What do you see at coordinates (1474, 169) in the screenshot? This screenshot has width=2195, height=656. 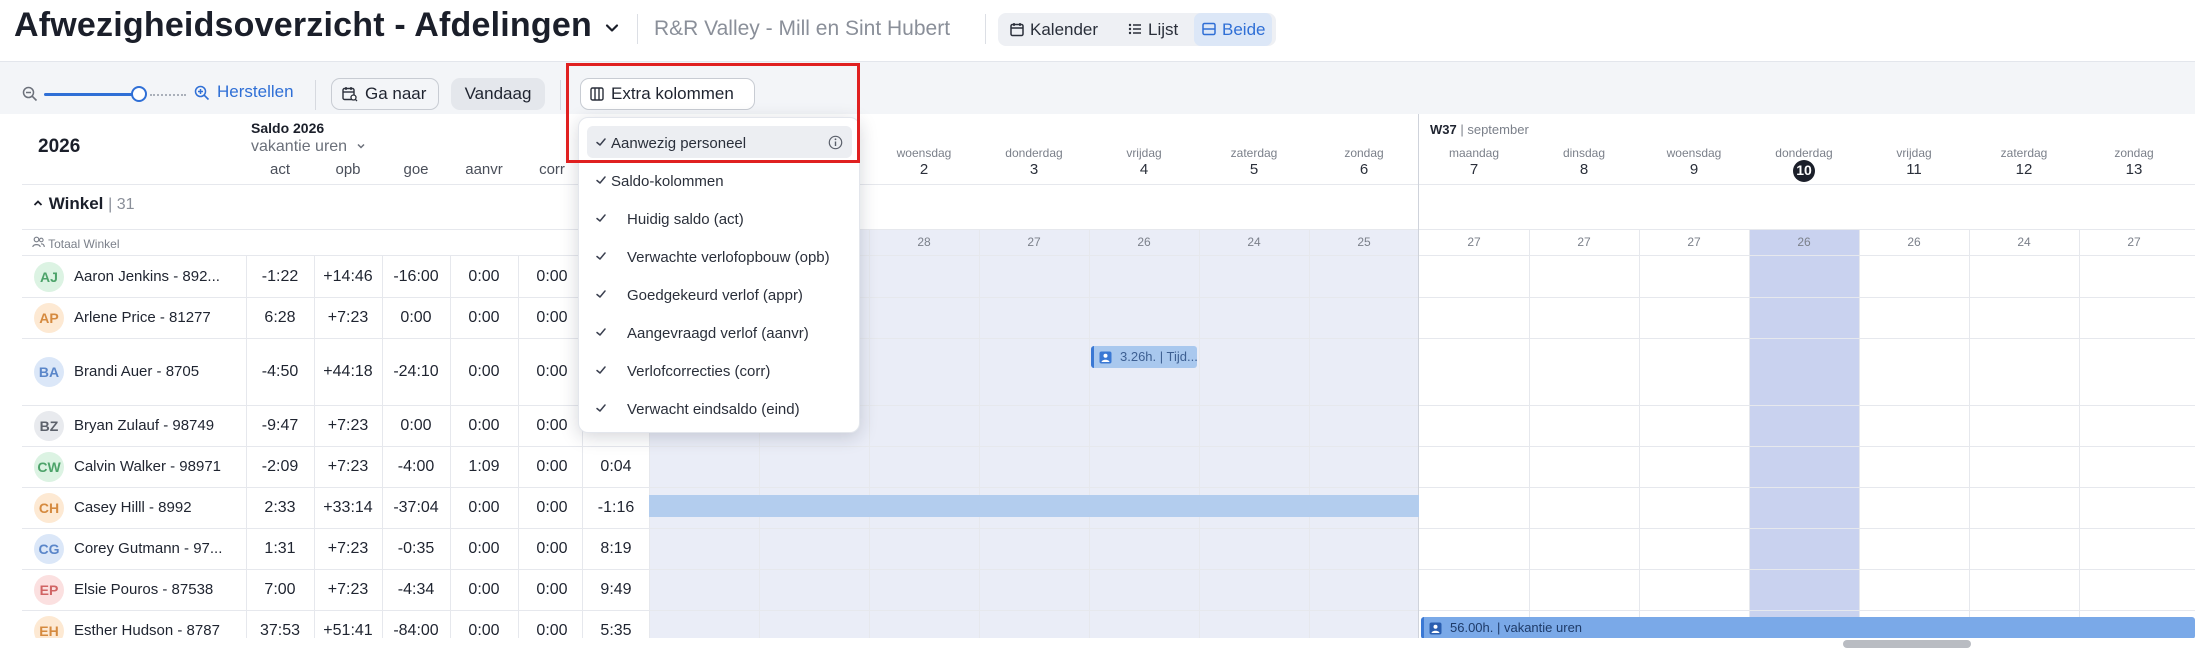 I see `day-number: 7` at bounding box center [1474, 169].